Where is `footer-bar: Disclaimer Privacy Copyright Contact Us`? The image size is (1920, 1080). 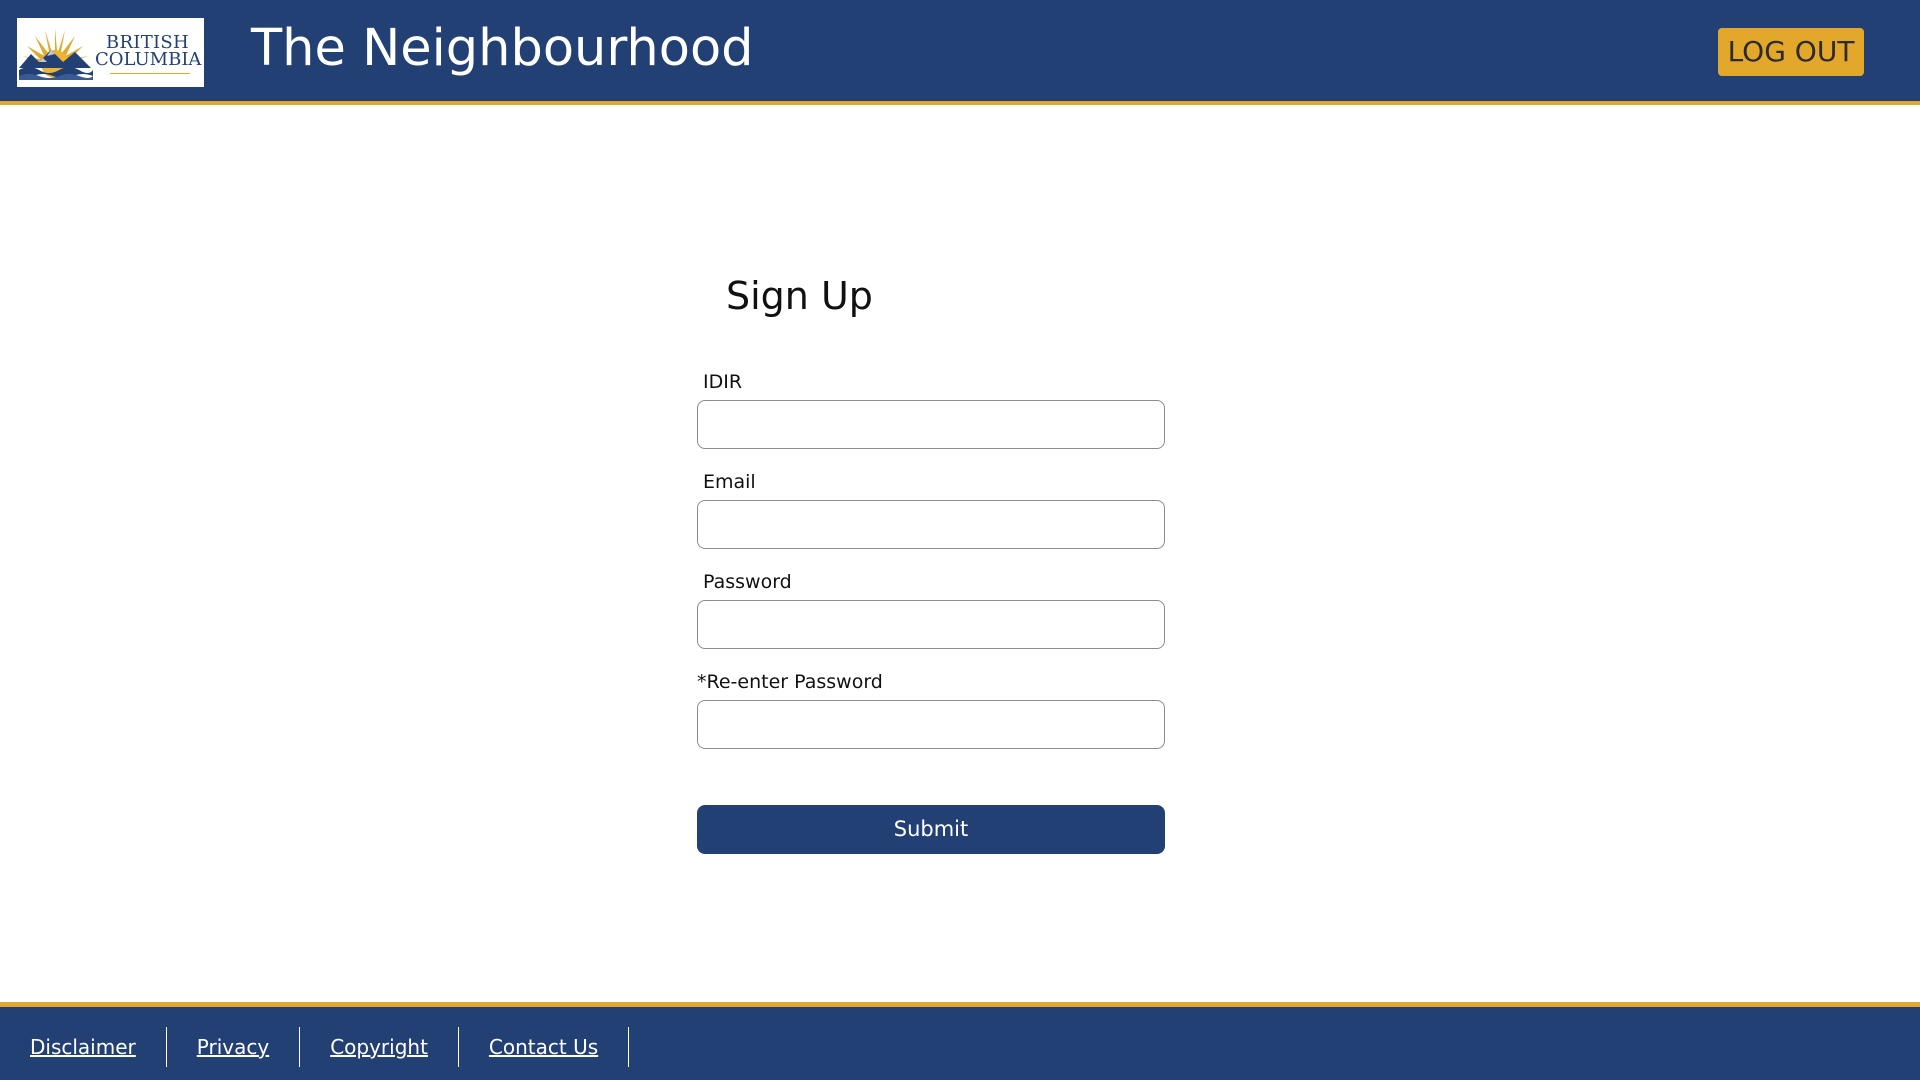
footer-bar: Disclaimer Privacy Copyright Contact Us is located at coordinates (960, 1041).